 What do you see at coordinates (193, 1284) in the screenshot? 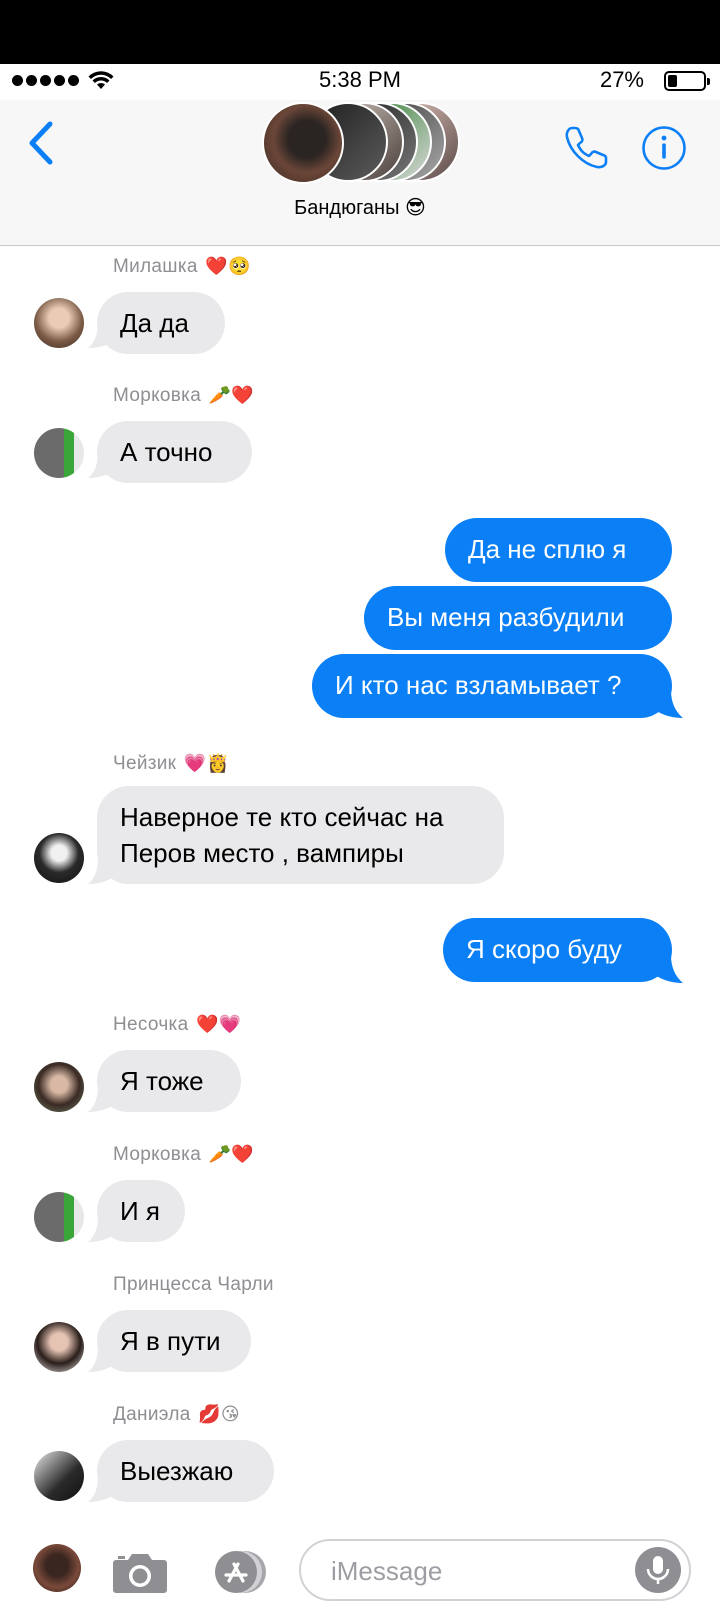
I see `sender-name: Принцесса Чарли` at bounding box center [193, 1284].